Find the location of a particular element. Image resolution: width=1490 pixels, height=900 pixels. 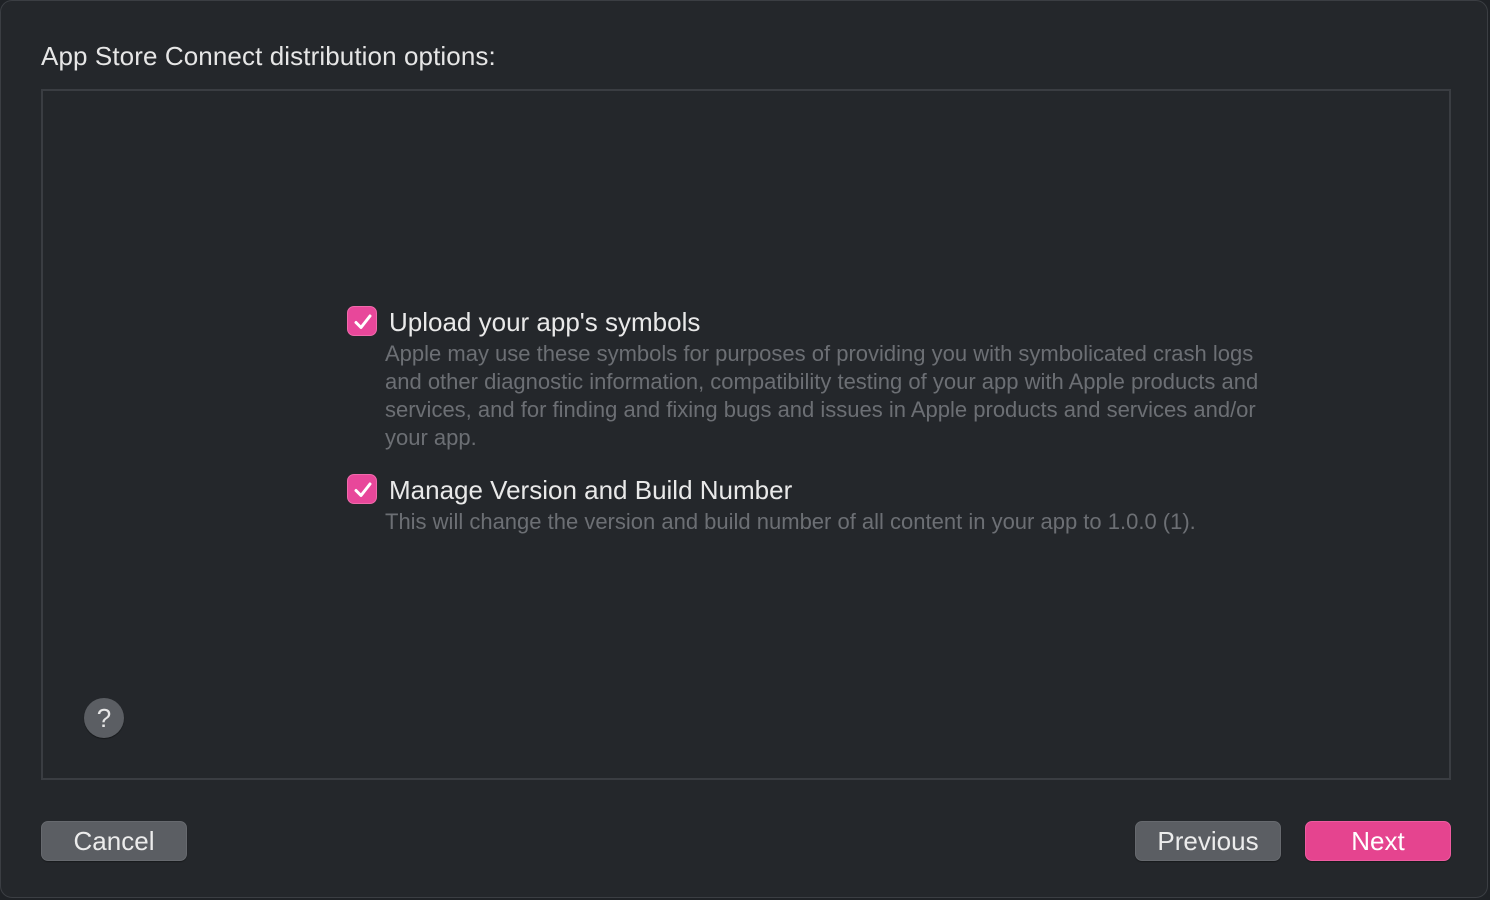

question-mark-icon: ? is located at coordinates (104, 718).